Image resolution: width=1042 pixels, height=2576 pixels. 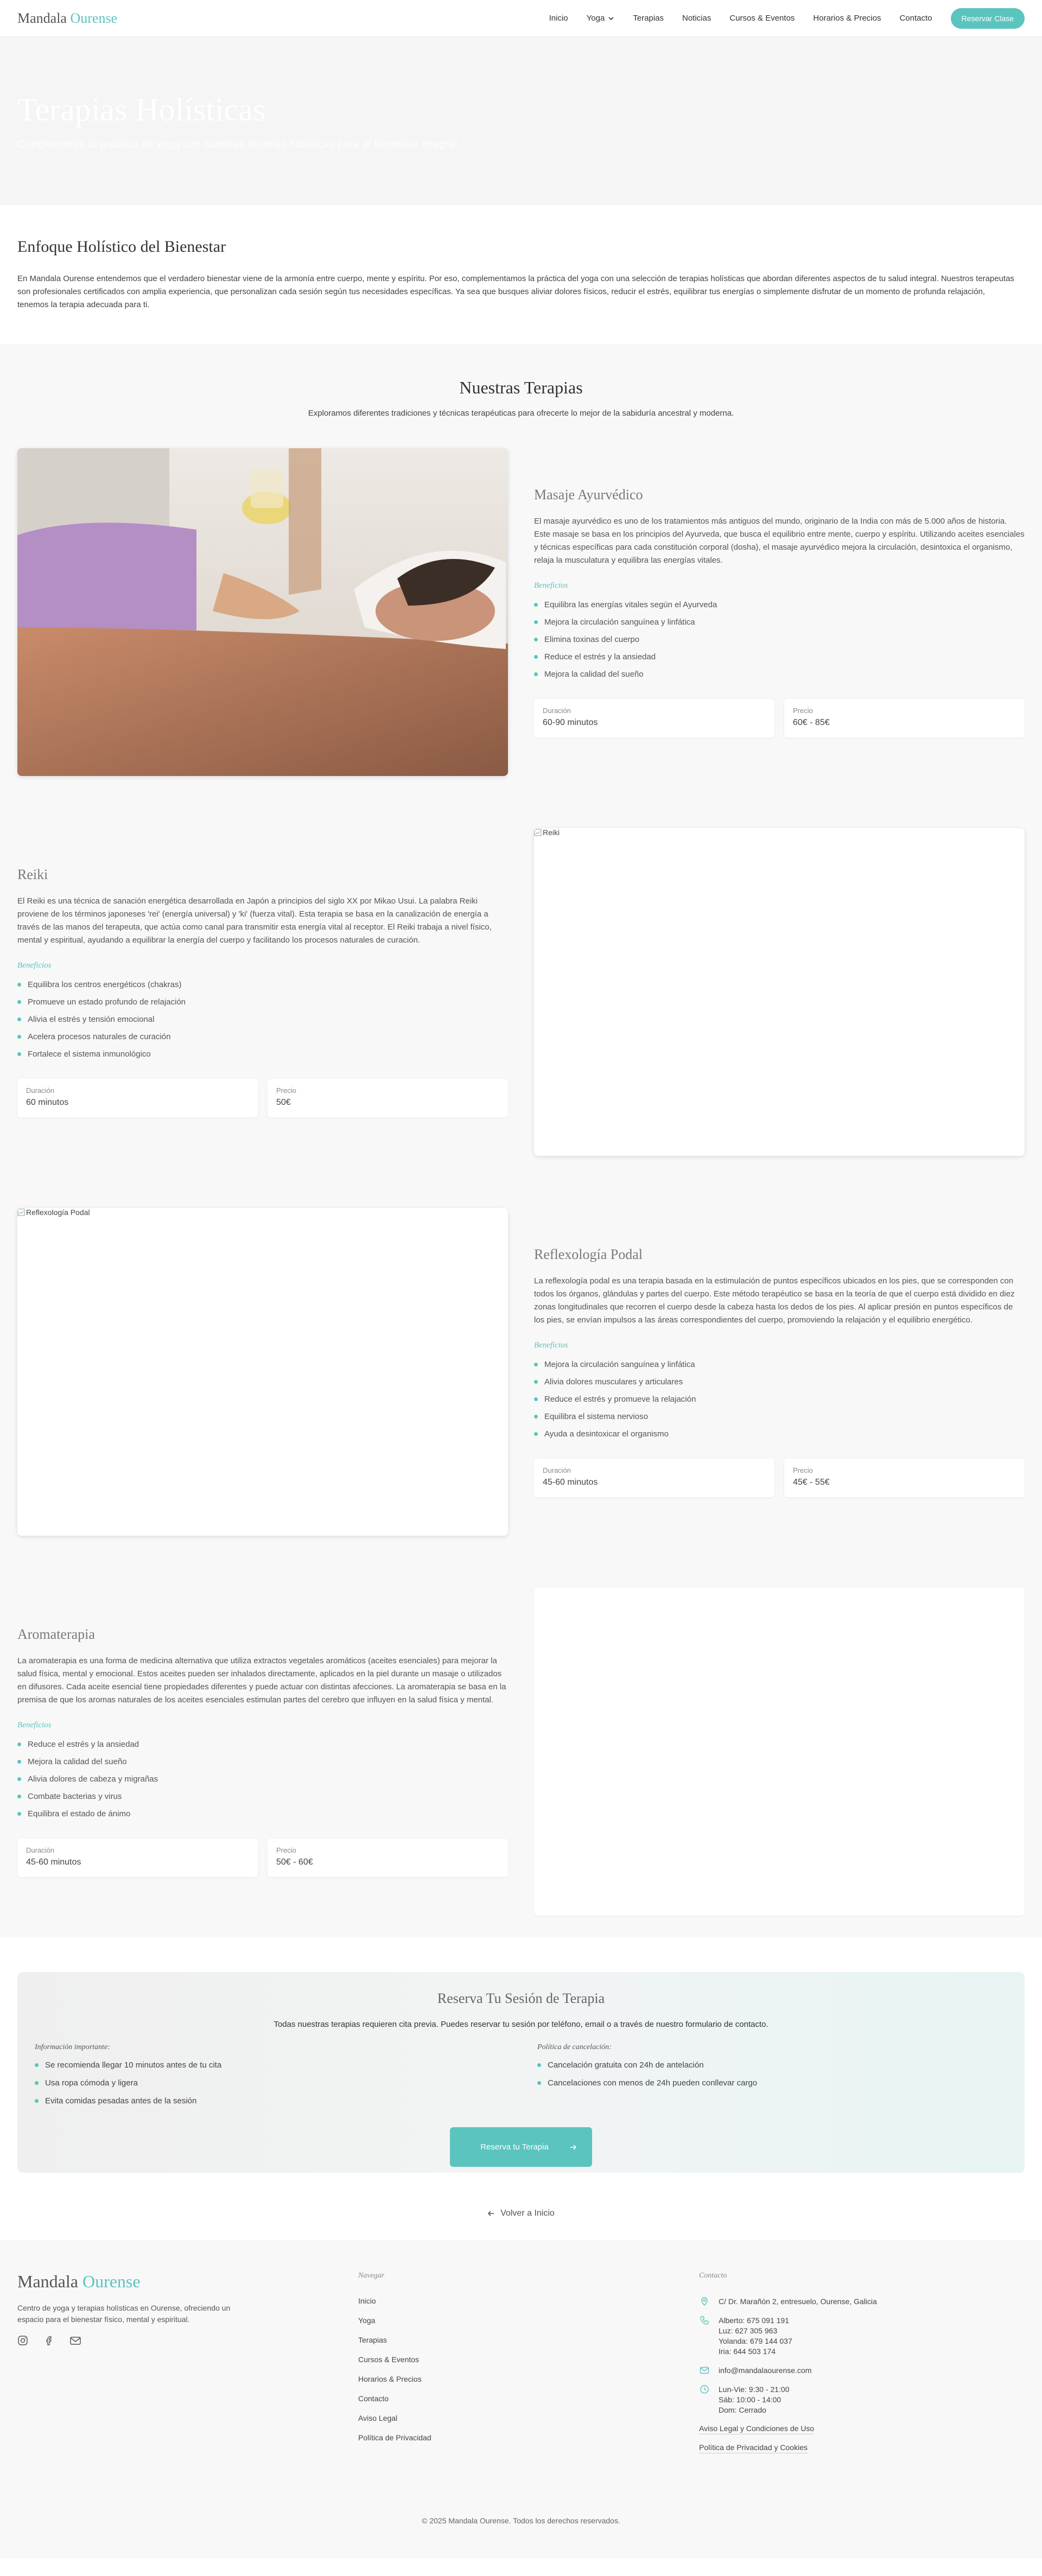 I want to click on info-cards: Duración 45-60 minutos Precio 45€ - 55€, so click(x=779, y=1478).